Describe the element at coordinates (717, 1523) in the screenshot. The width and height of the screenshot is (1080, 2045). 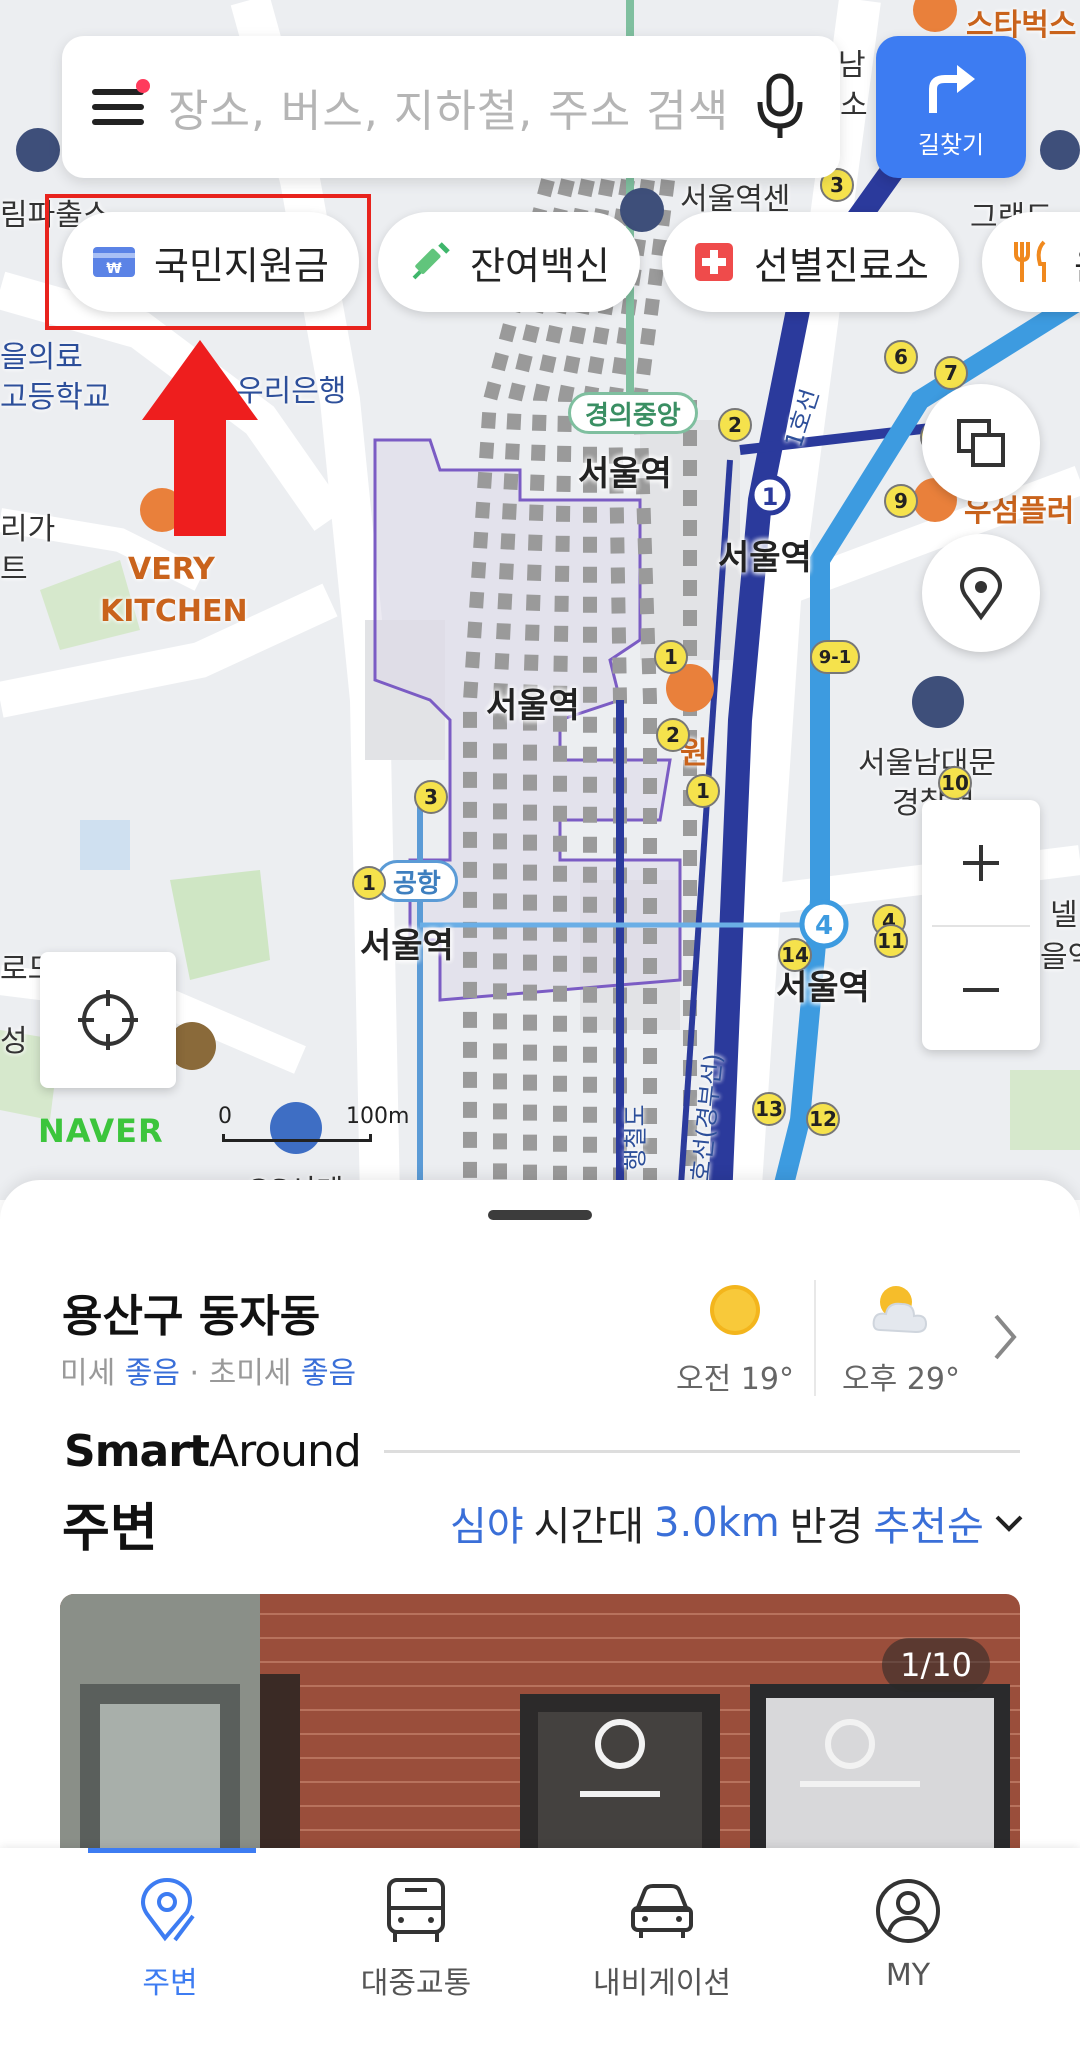
I see `filter-radius: 3.0km` at that location.